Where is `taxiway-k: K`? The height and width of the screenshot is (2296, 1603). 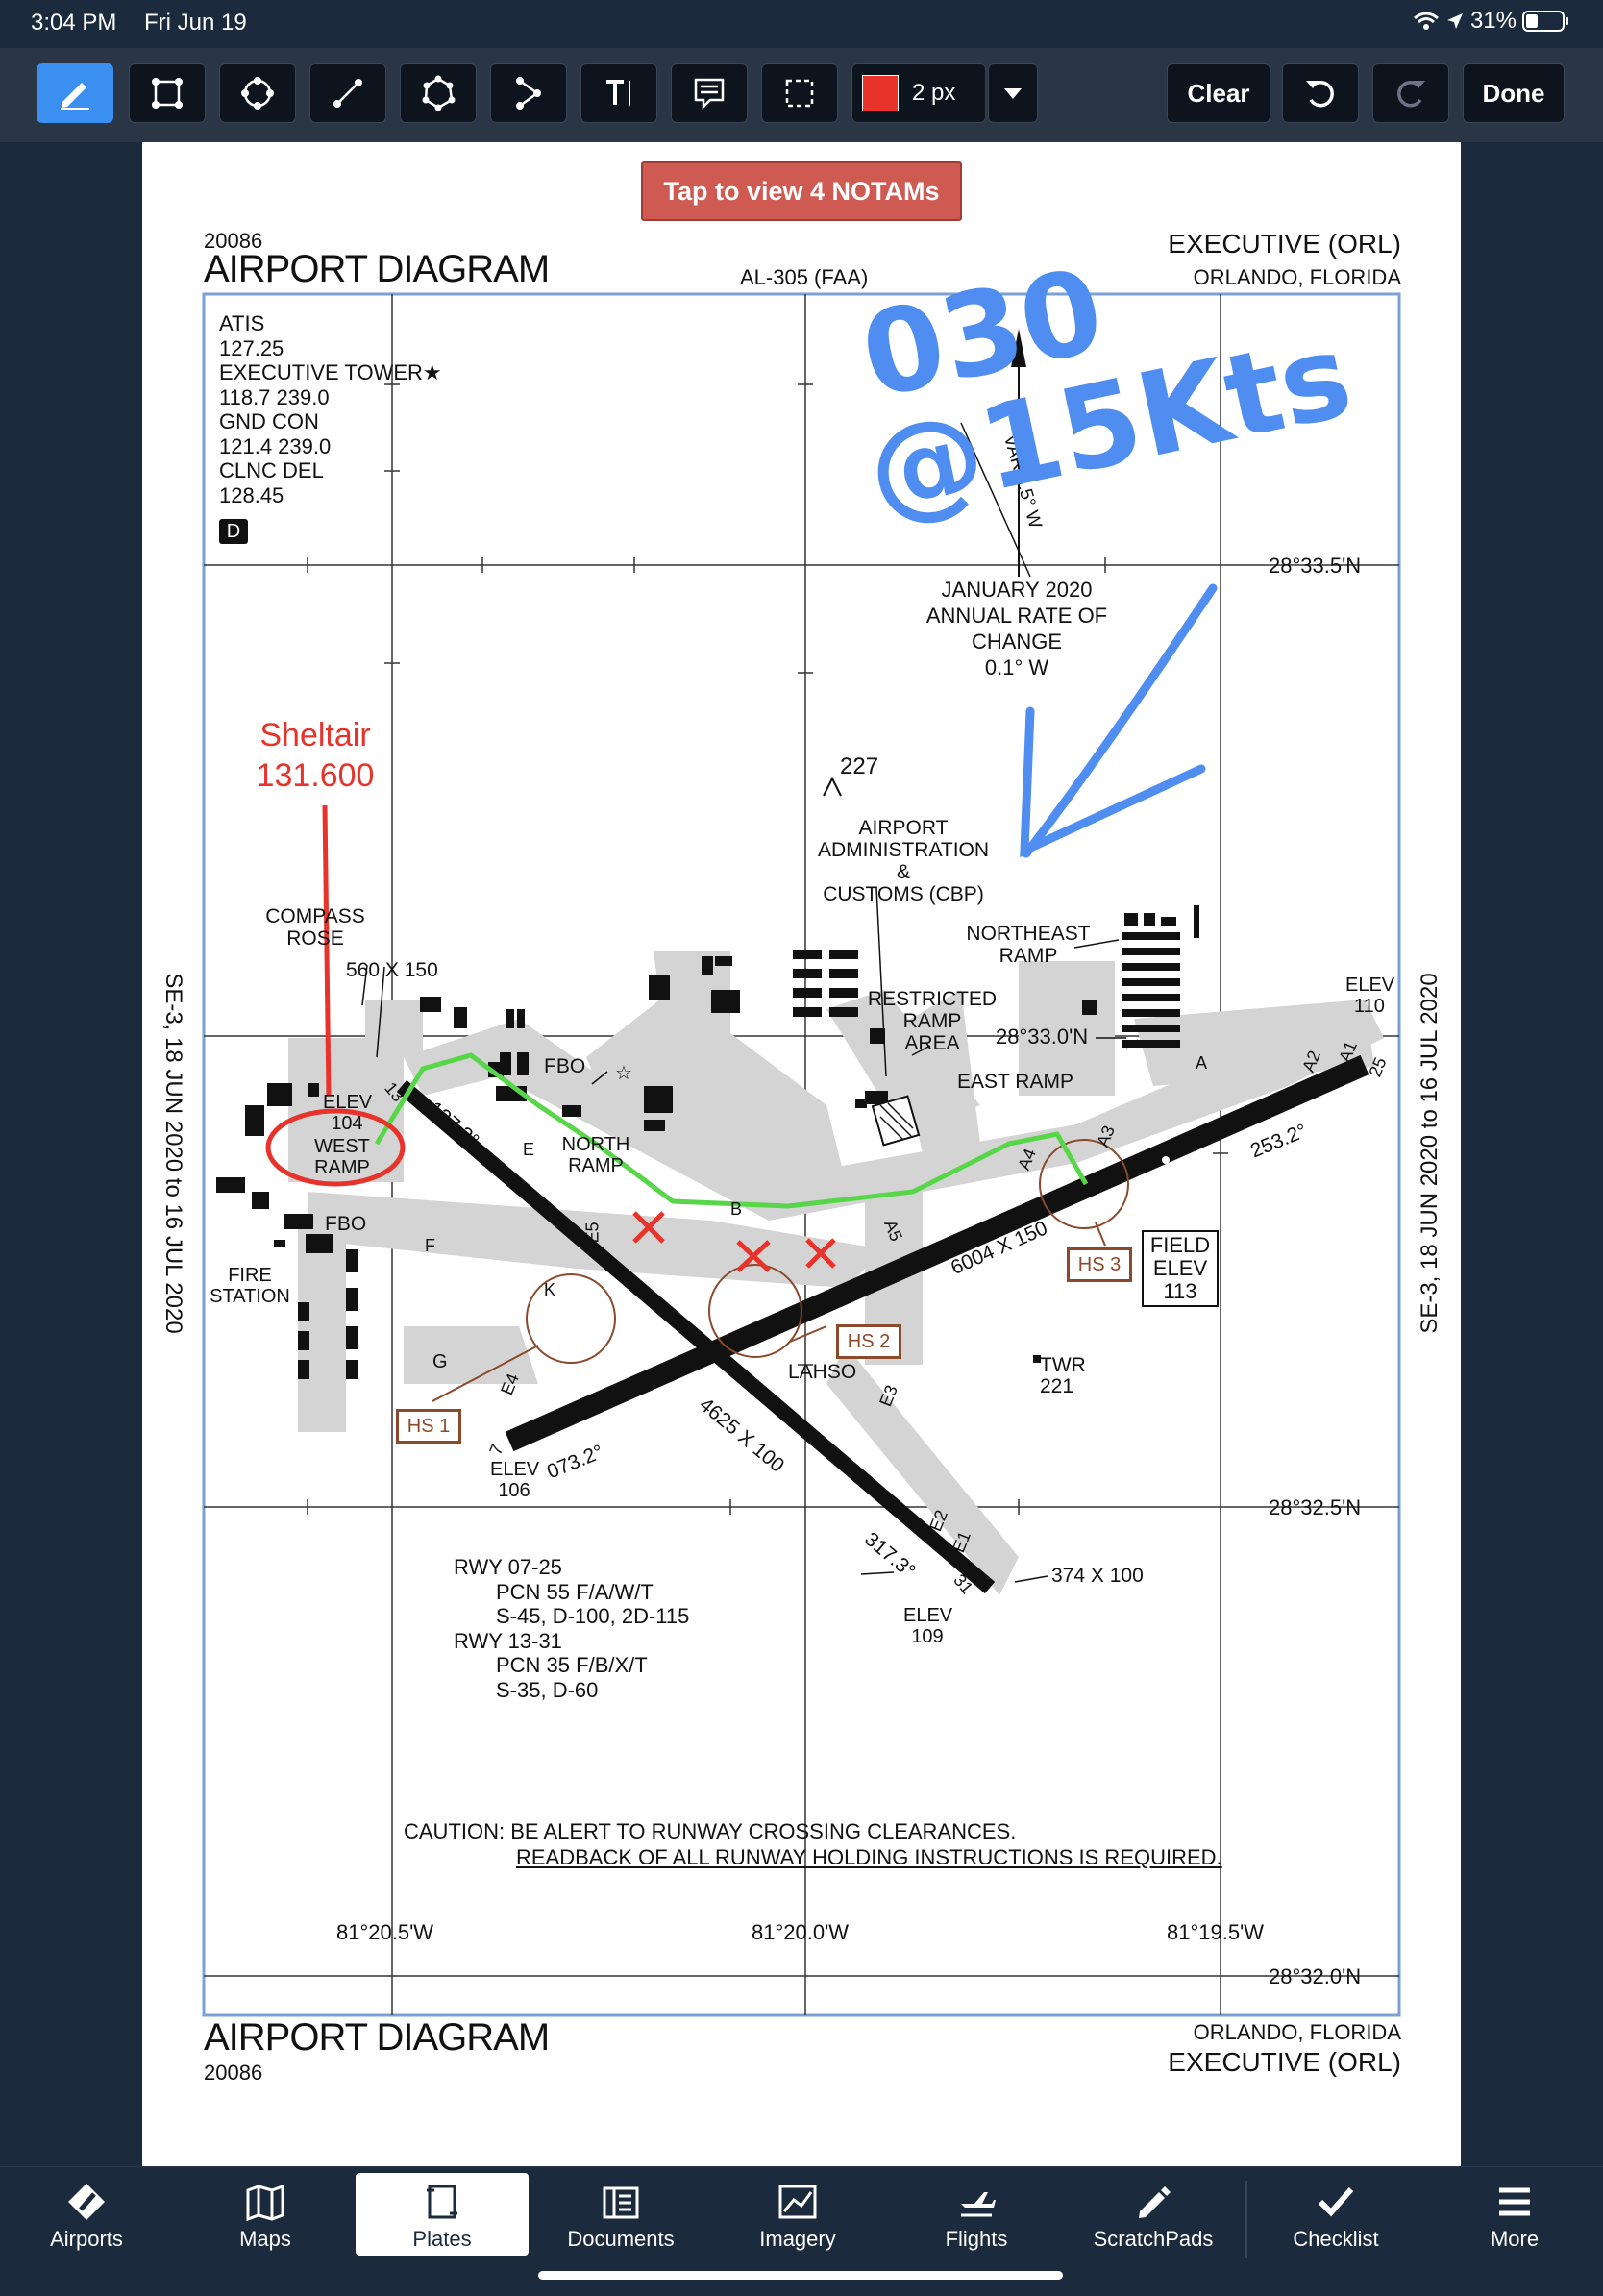 taxiway-k: K is located at coordinates (550, 1289).